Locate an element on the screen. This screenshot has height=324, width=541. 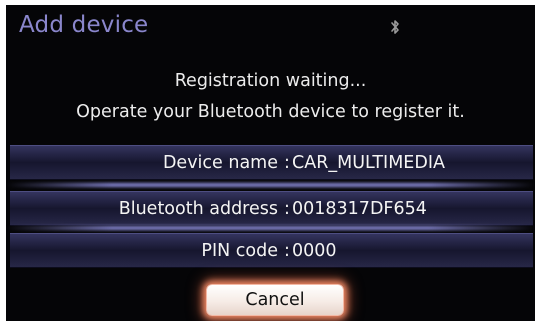
bluetooth-icon is located at coordinates (395, 27).